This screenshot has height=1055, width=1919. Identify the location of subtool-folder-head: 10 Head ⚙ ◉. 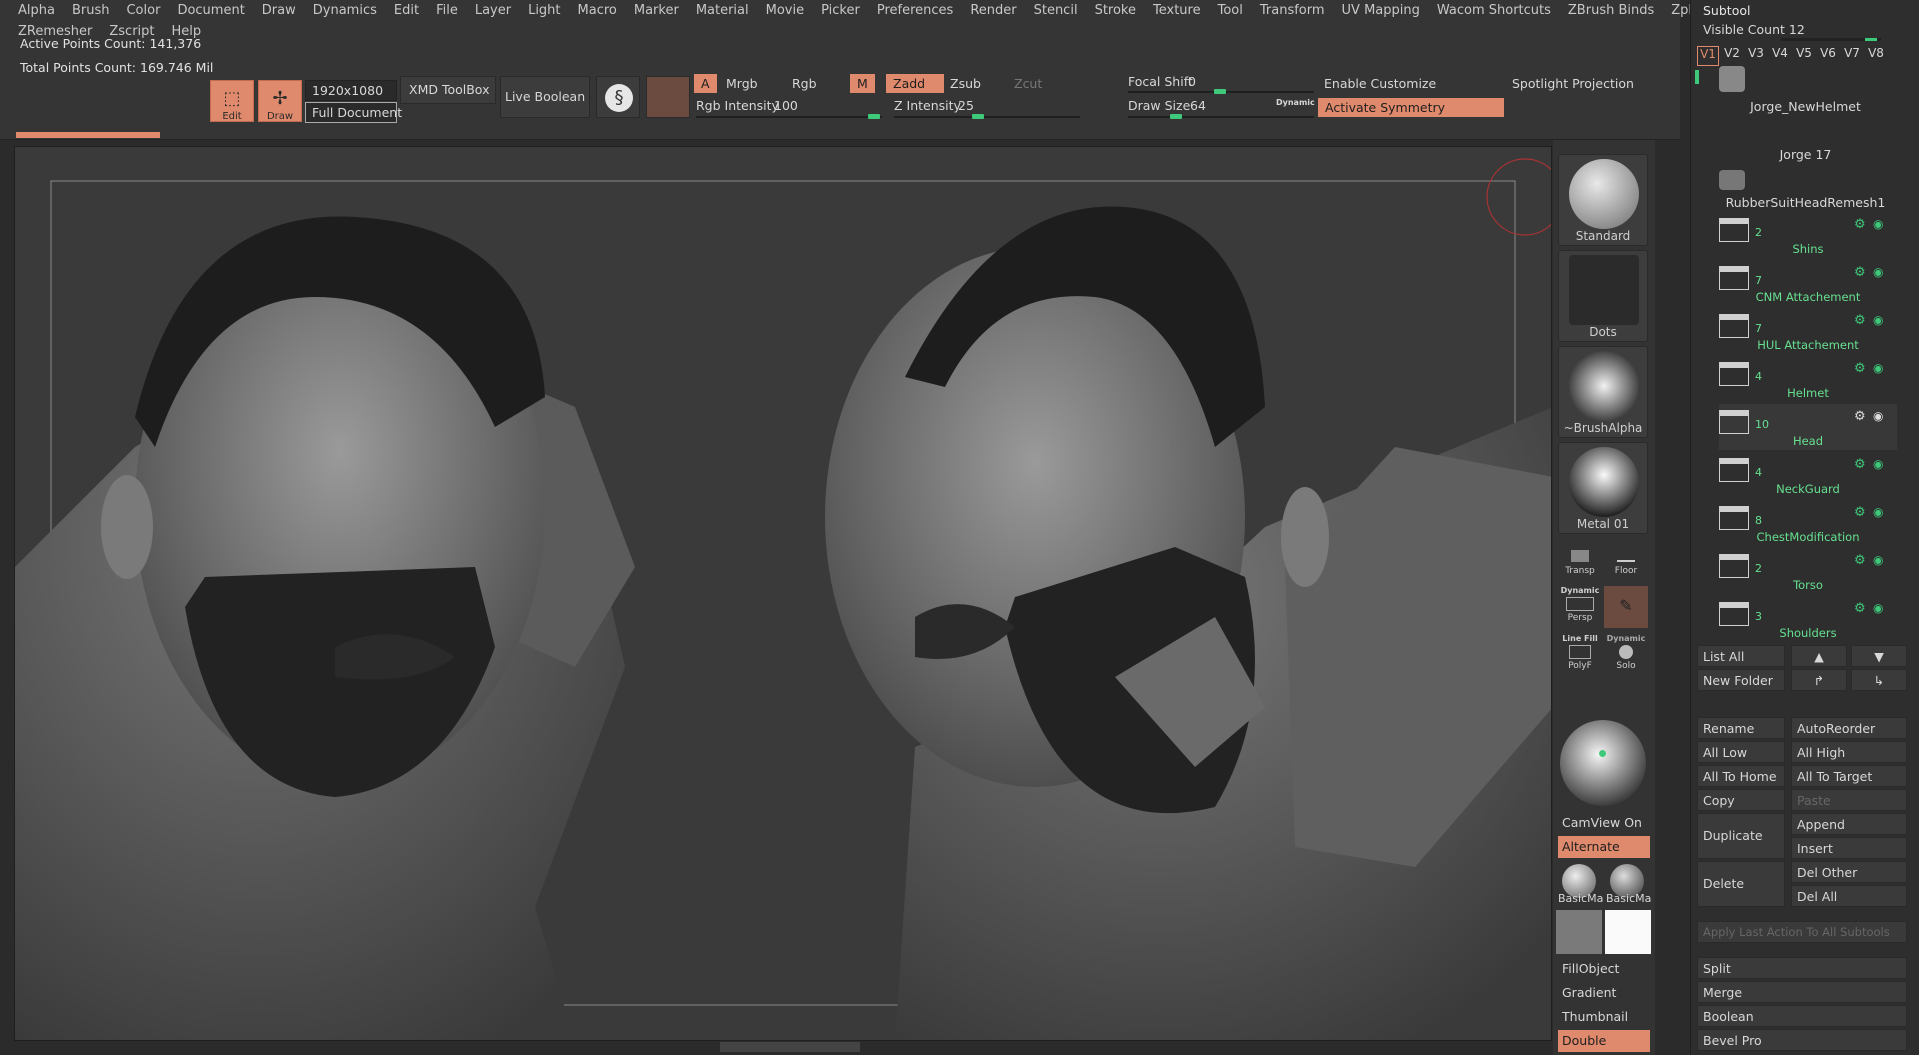
(1808, 427).